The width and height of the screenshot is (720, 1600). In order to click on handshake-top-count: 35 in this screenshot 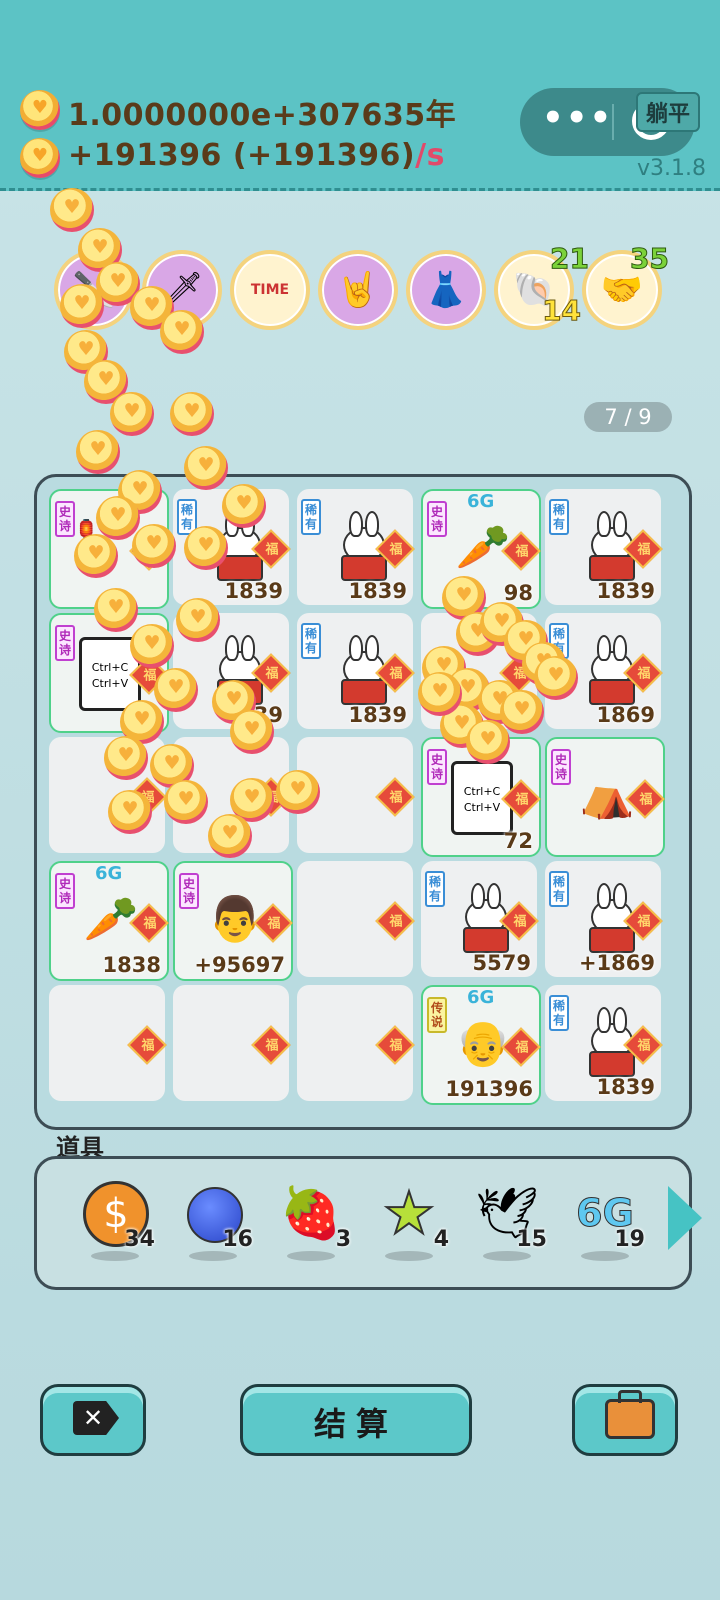, I will do `click(650, 259)`.